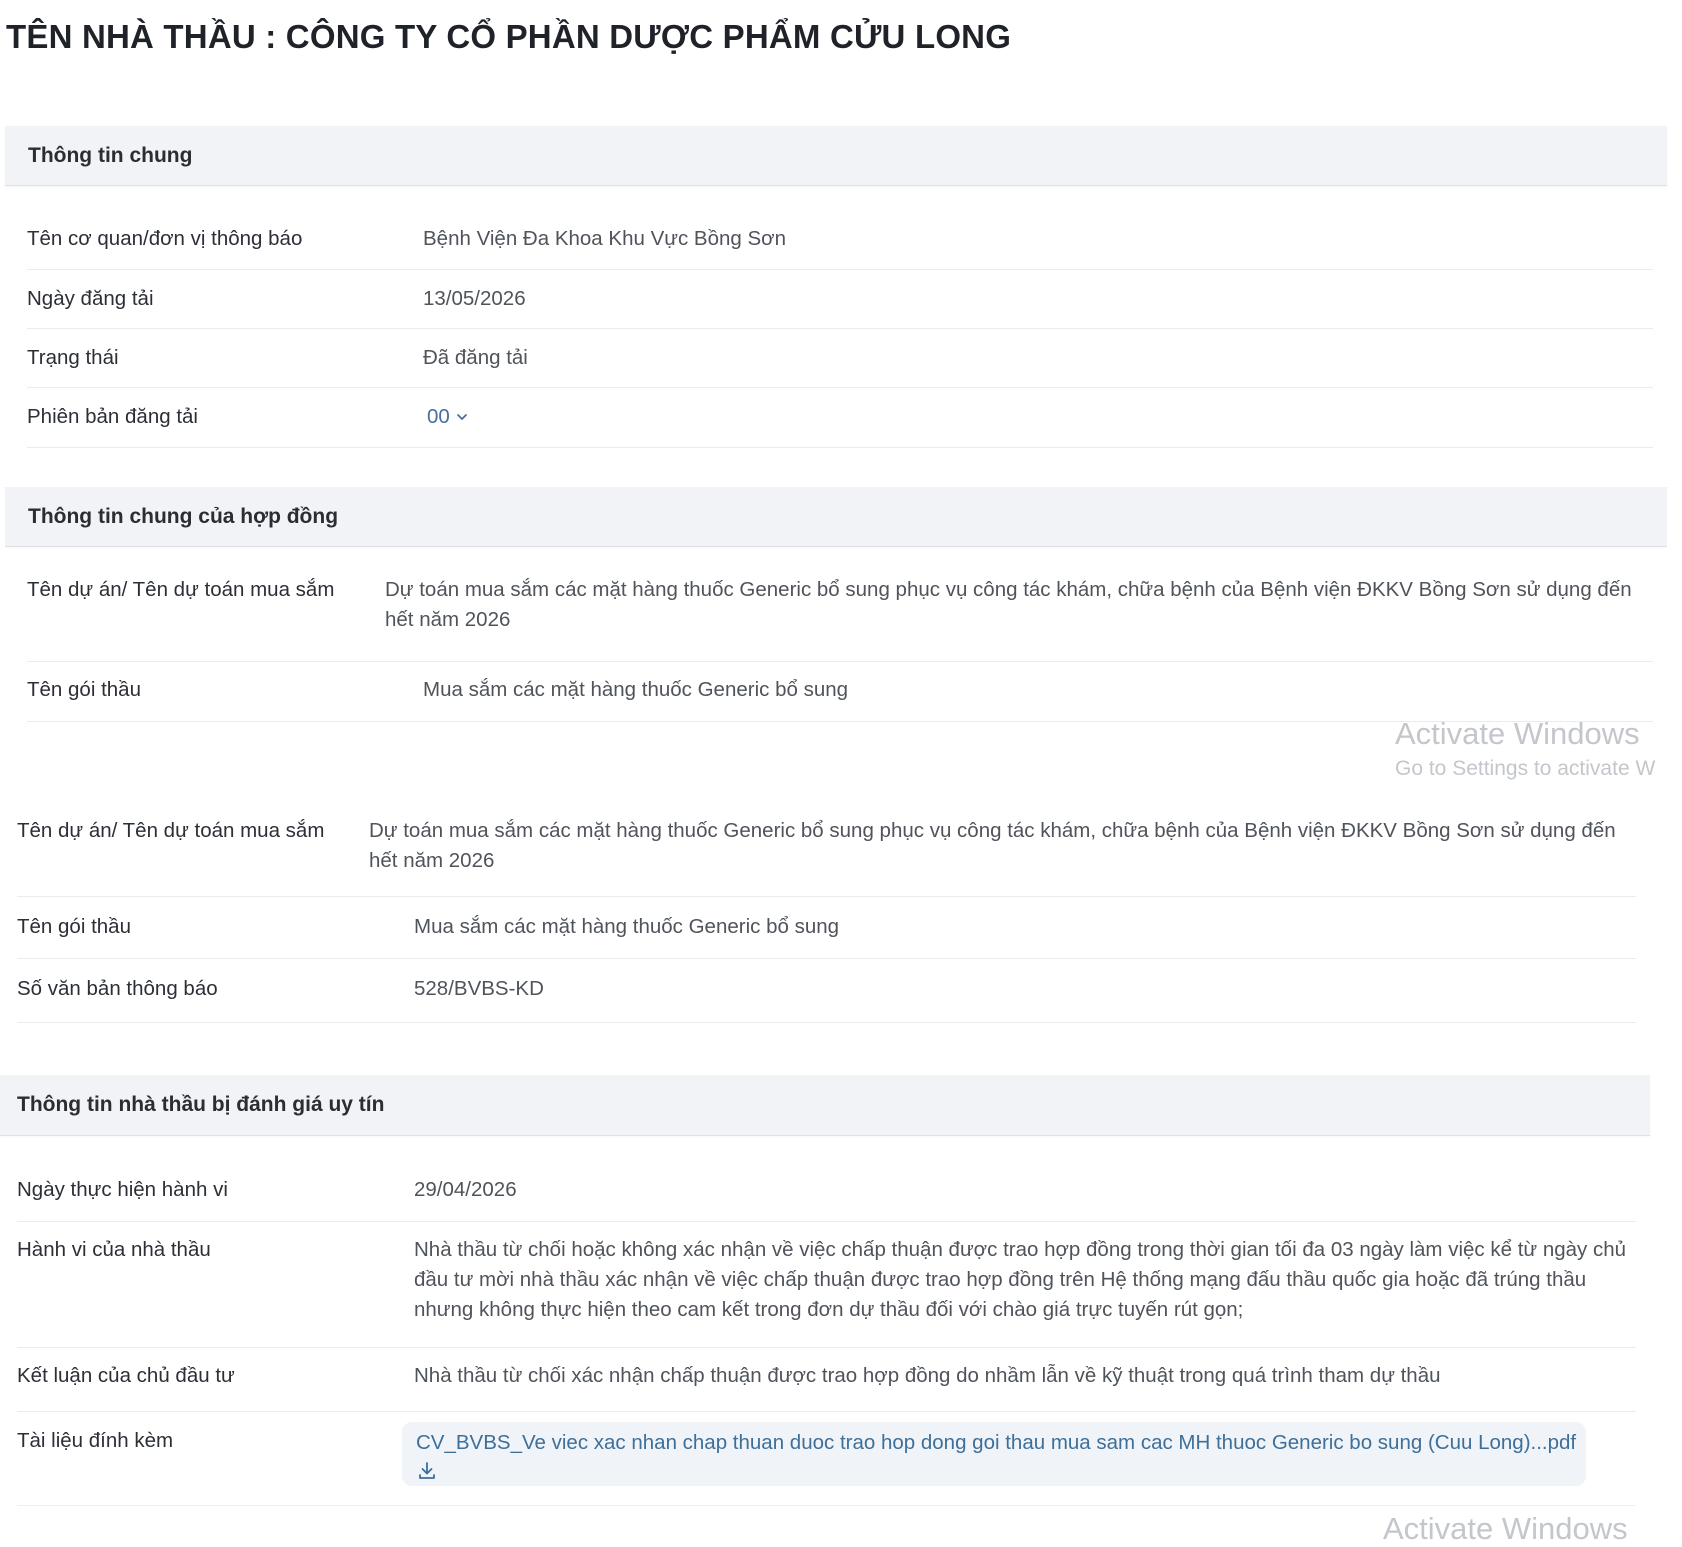 This screenshot has height=1547, width=1682. Describe the element at coordinates (826, 991) in the screenshot. I see `contract-row-notice-number: Số văn bản thông báo 528/BVBS-KD` at that location.